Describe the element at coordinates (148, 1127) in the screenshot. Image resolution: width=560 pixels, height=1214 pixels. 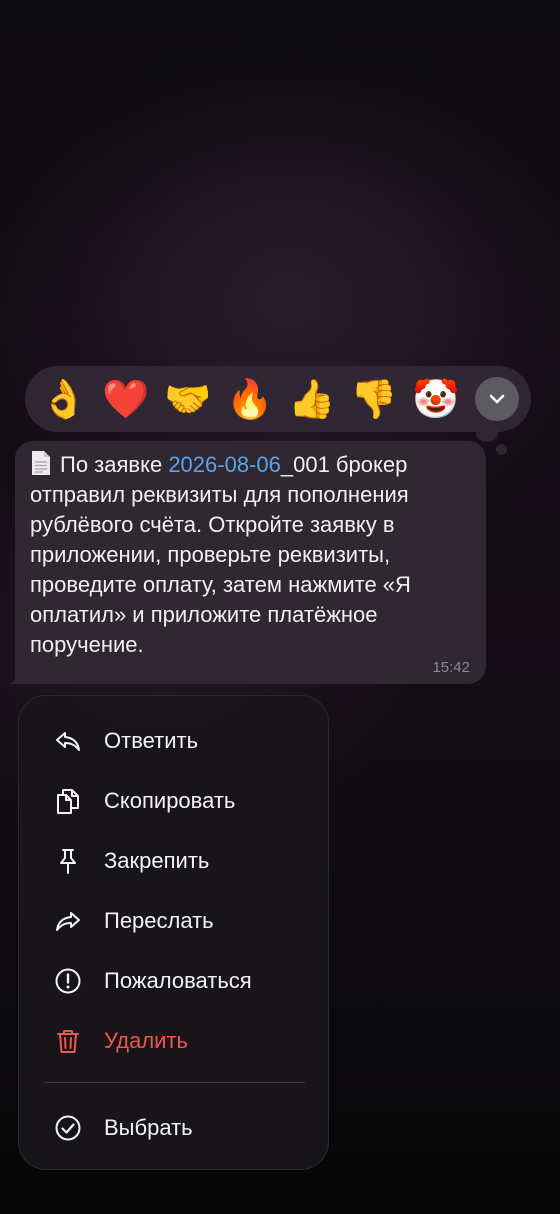
I see `menu-item-label: Выбрать` at that location.